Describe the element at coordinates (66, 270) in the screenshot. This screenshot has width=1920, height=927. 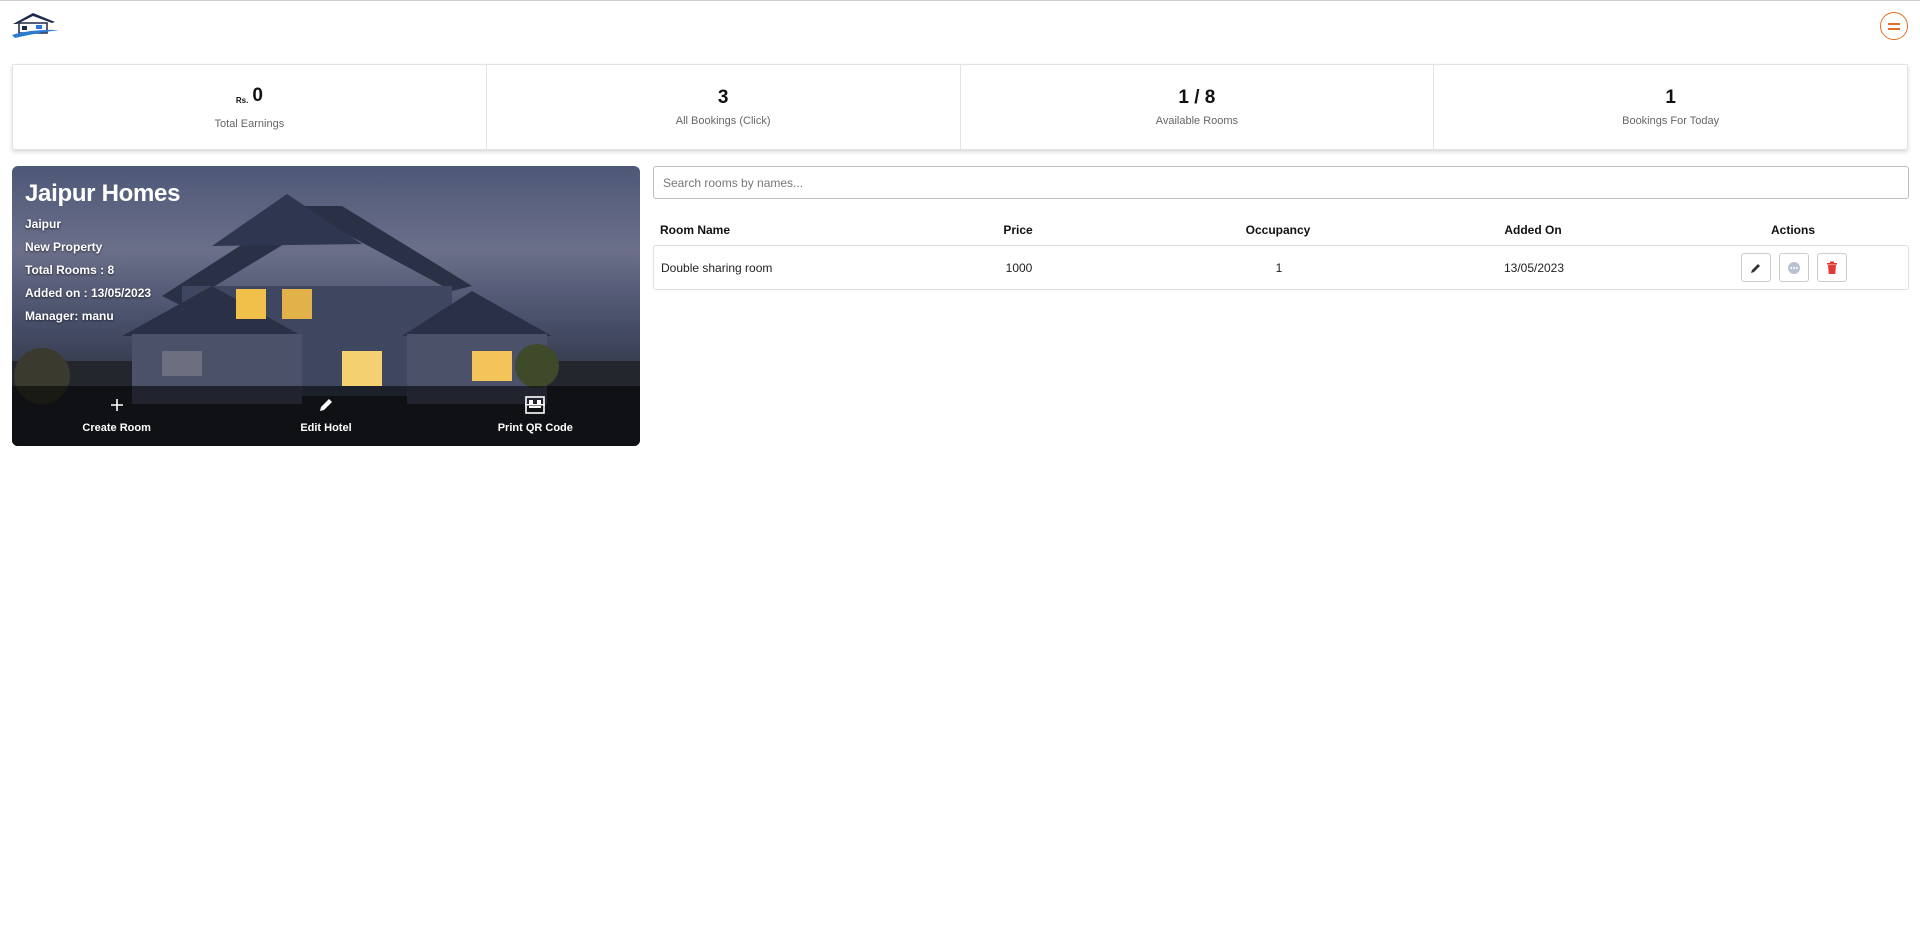
I see `total-rooms-label: Total Rooms :` at that location.